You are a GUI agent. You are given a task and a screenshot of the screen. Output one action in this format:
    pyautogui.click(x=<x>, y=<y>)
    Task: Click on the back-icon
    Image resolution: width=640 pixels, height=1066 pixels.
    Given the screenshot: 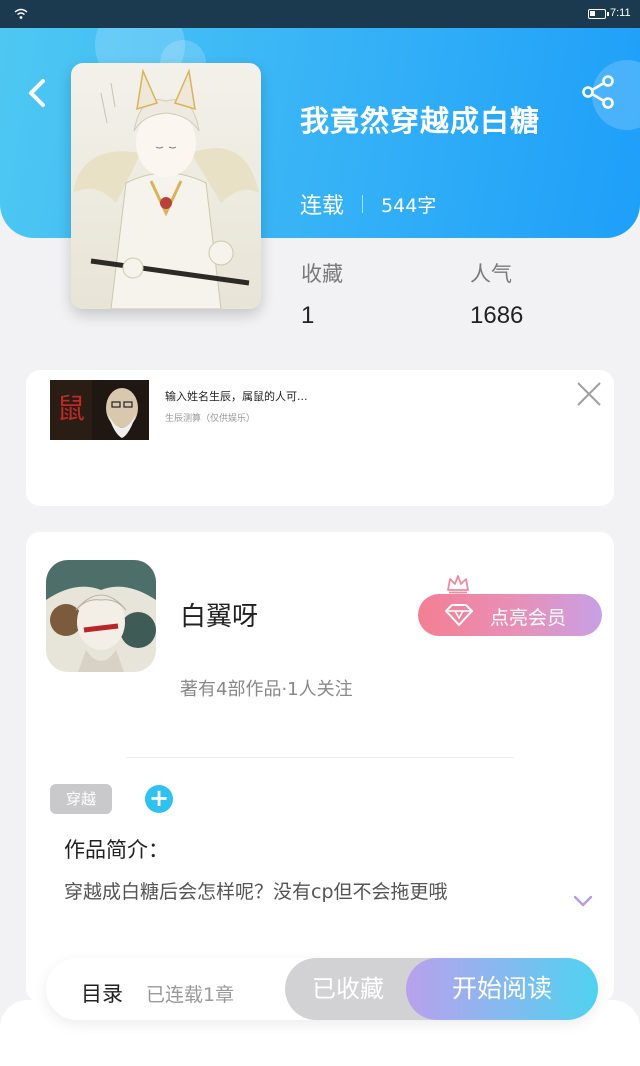 What is the action you would take?
    pyautogui.click(x=37, y=93)
    